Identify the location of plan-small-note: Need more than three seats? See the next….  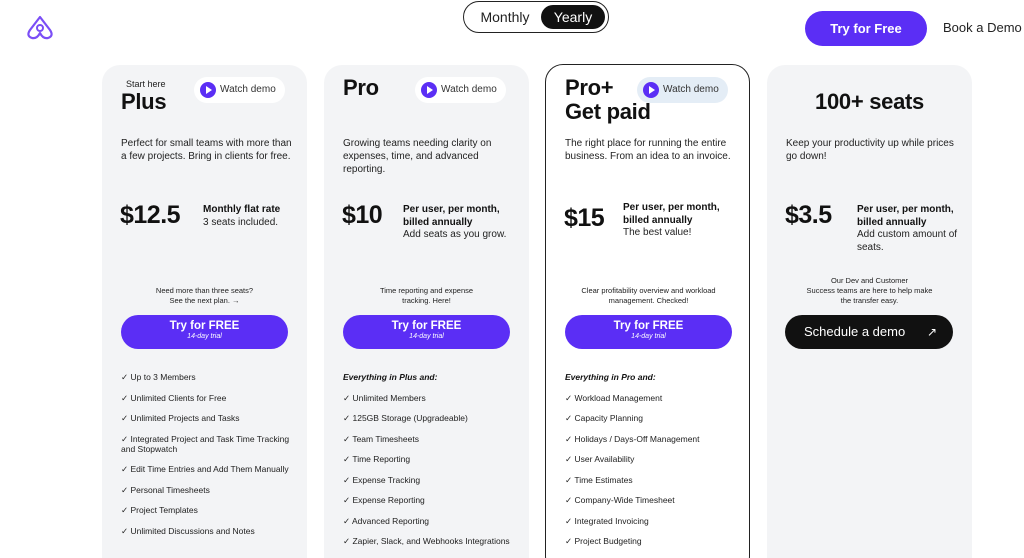
(204, 296).